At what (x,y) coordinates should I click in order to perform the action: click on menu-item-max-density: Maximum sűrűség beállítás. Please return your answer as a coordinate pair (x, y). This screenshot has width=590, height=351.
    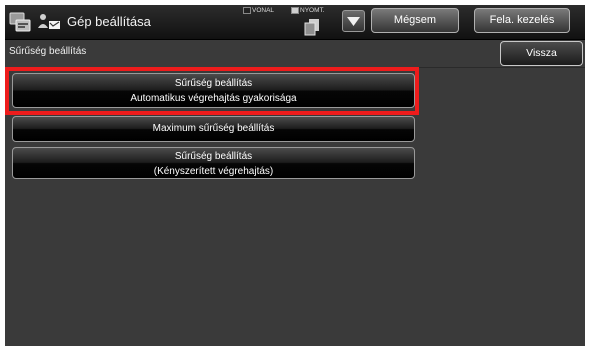
    Looking at the image, I should click on (213, 129).